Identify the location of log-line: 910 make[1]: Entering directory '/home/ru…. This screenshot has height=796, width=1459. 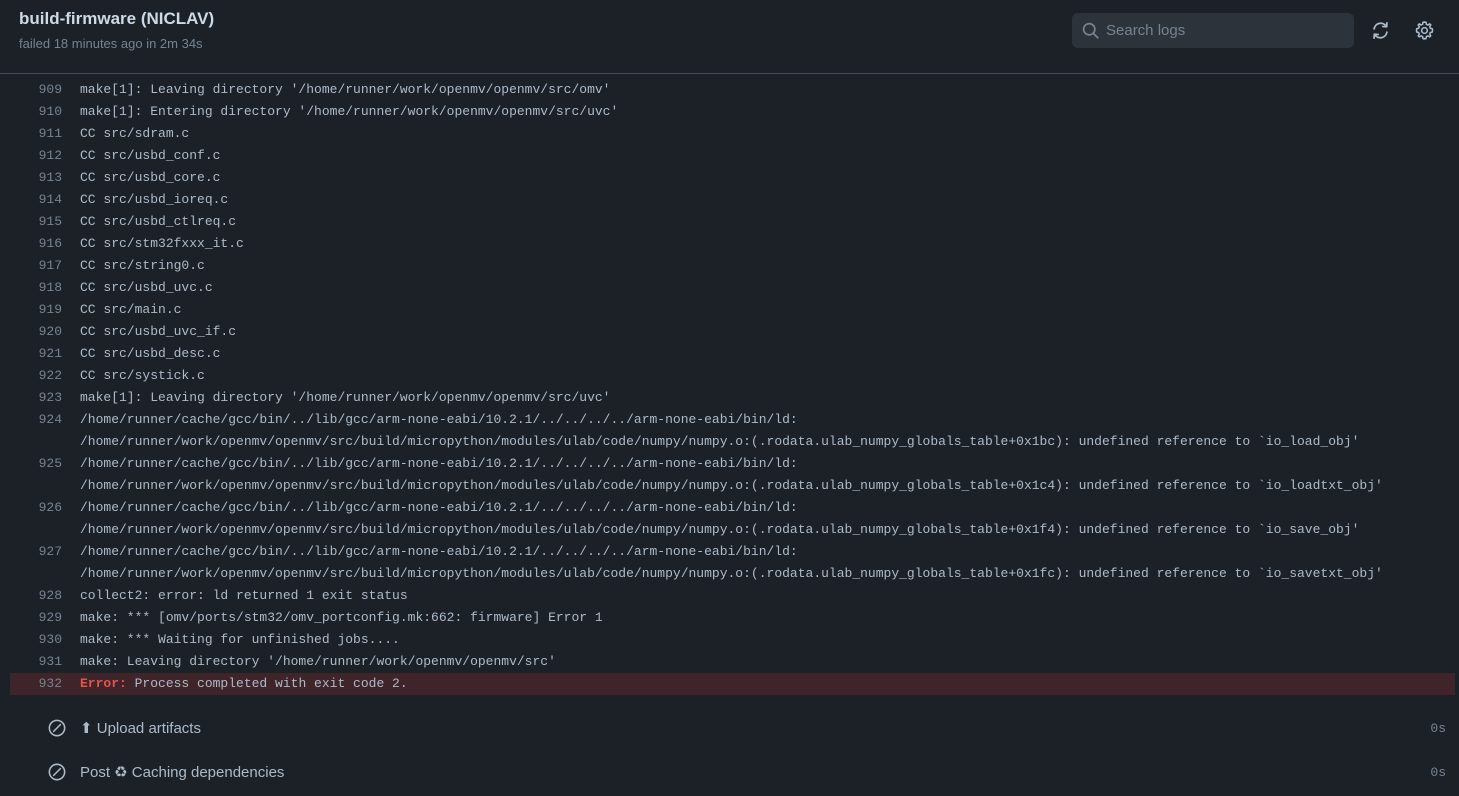
(732, 112).